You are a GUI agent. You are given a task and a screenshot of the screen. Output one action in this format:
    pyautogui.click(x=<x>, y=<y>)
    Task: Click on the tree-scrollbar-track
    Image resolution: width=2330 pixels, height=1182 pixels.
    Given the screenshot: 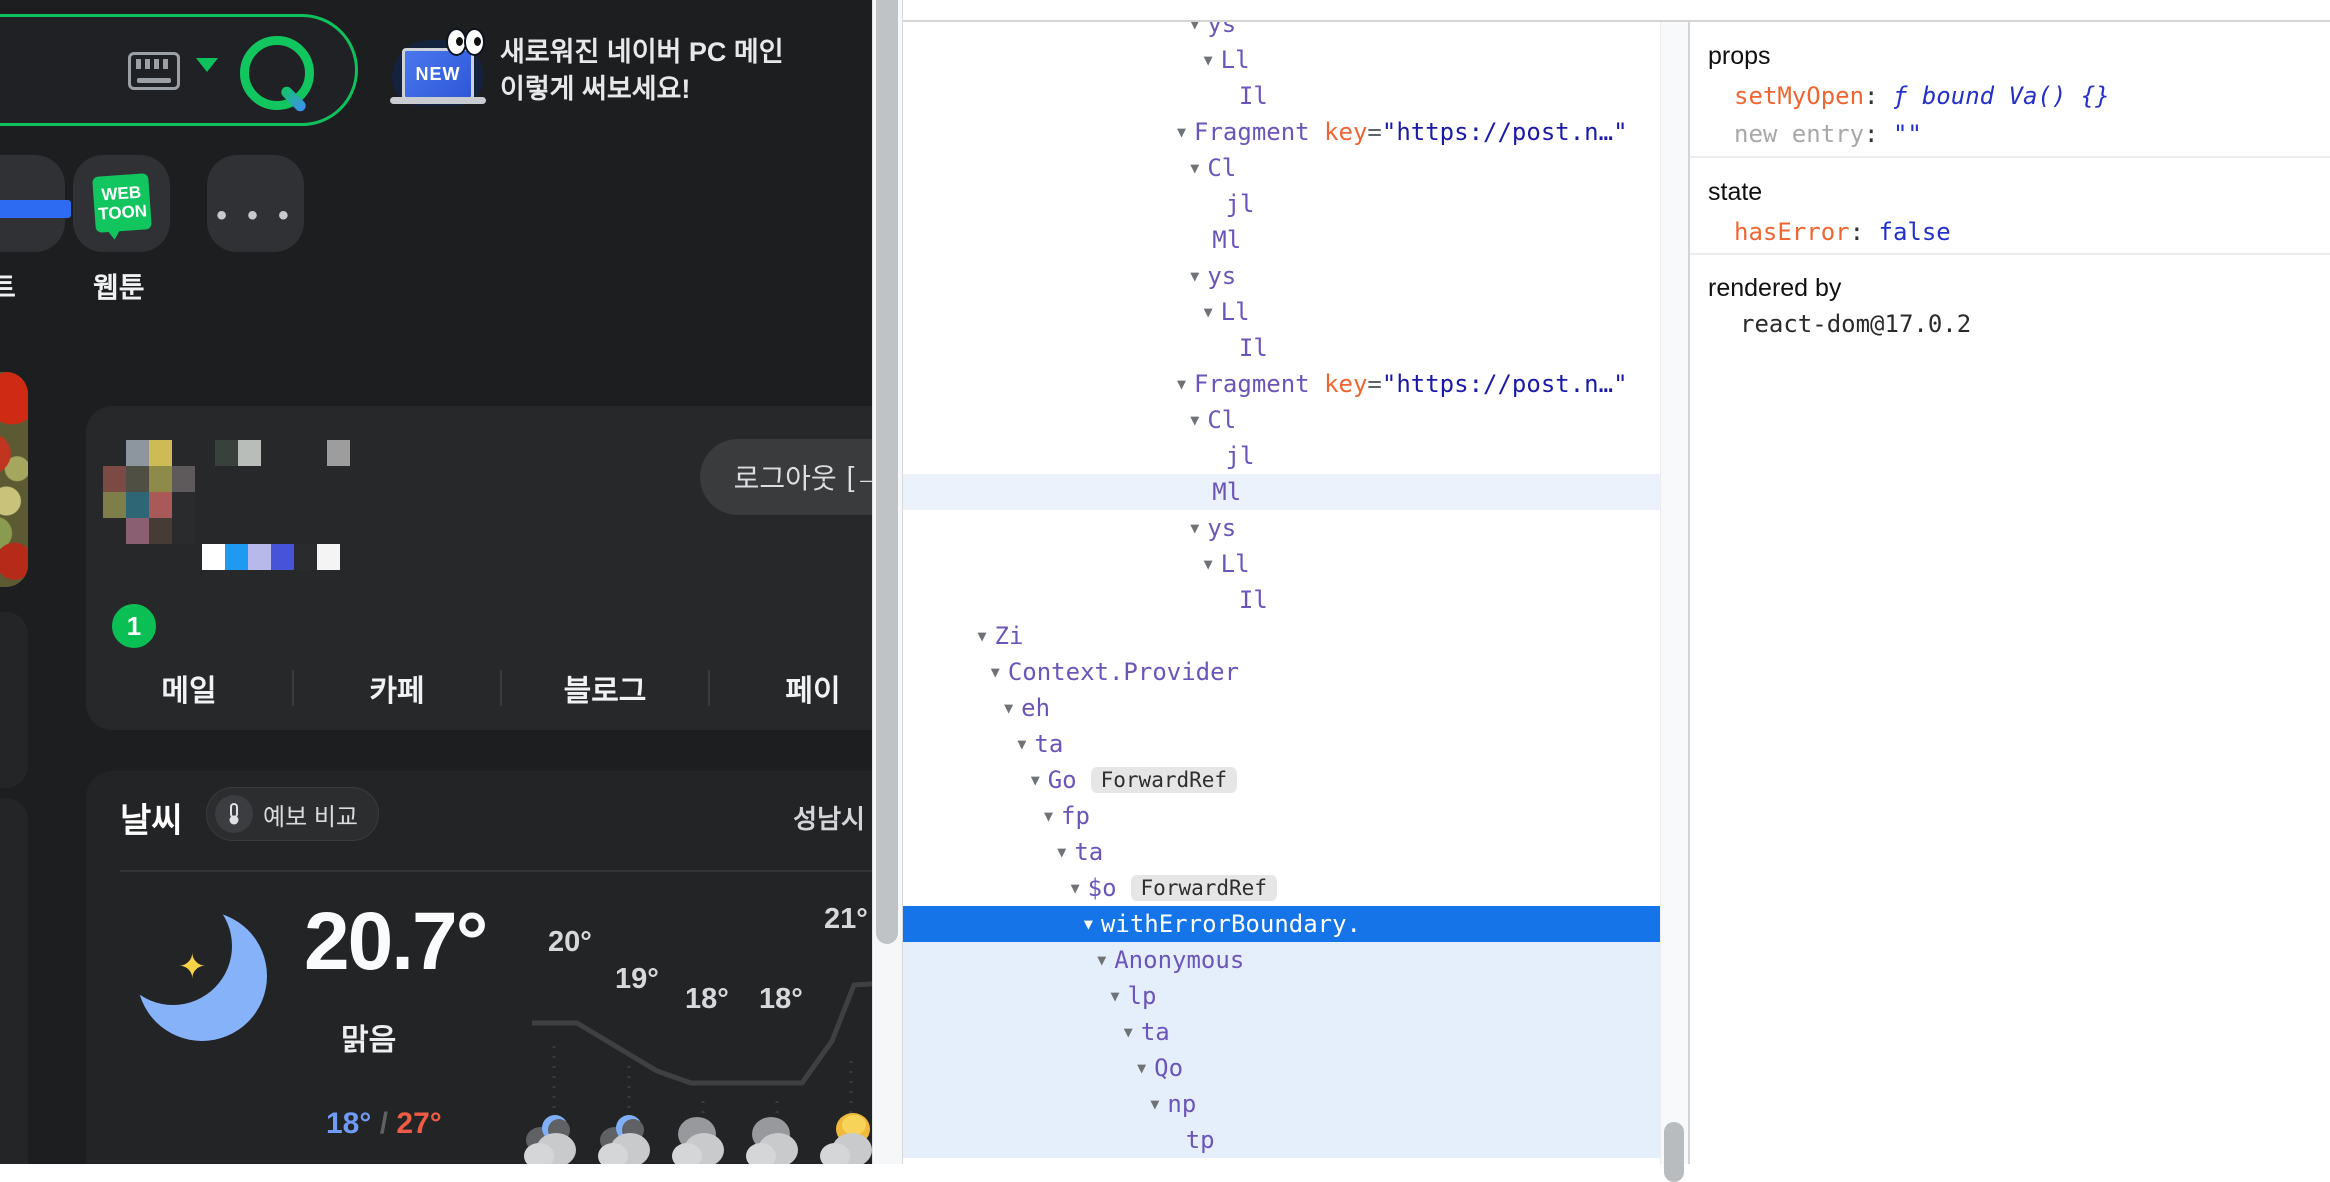 What is the action you would take?
    pyautogui.click(x=1674, y=592)
    